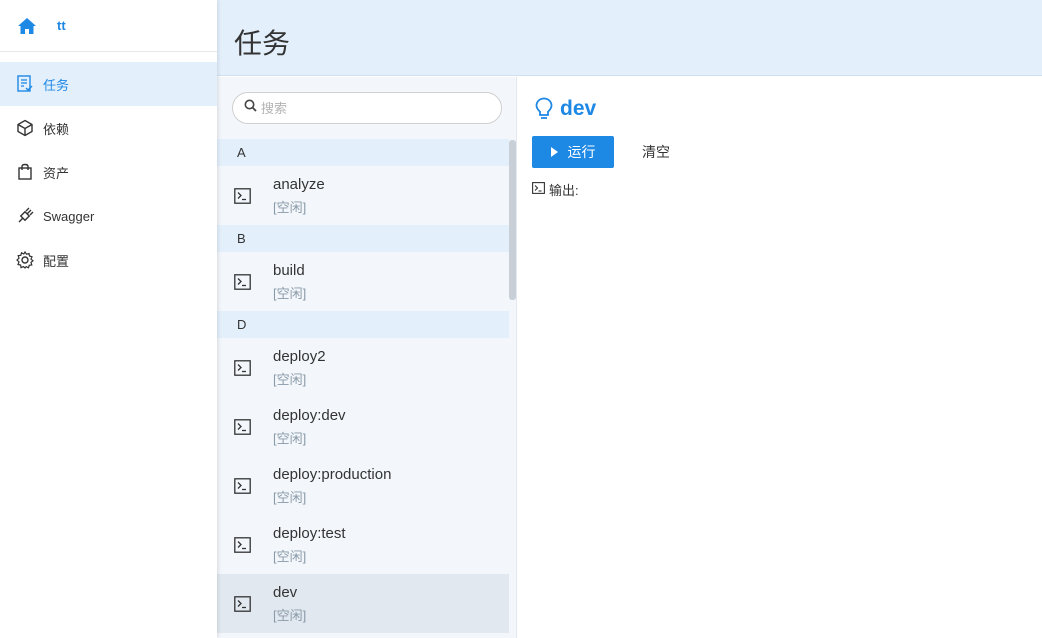  What do you see at coordinates (56, 173) in the screenshot?
I see `sidebar-item-label: 资产` at bounding box center [56, 173].